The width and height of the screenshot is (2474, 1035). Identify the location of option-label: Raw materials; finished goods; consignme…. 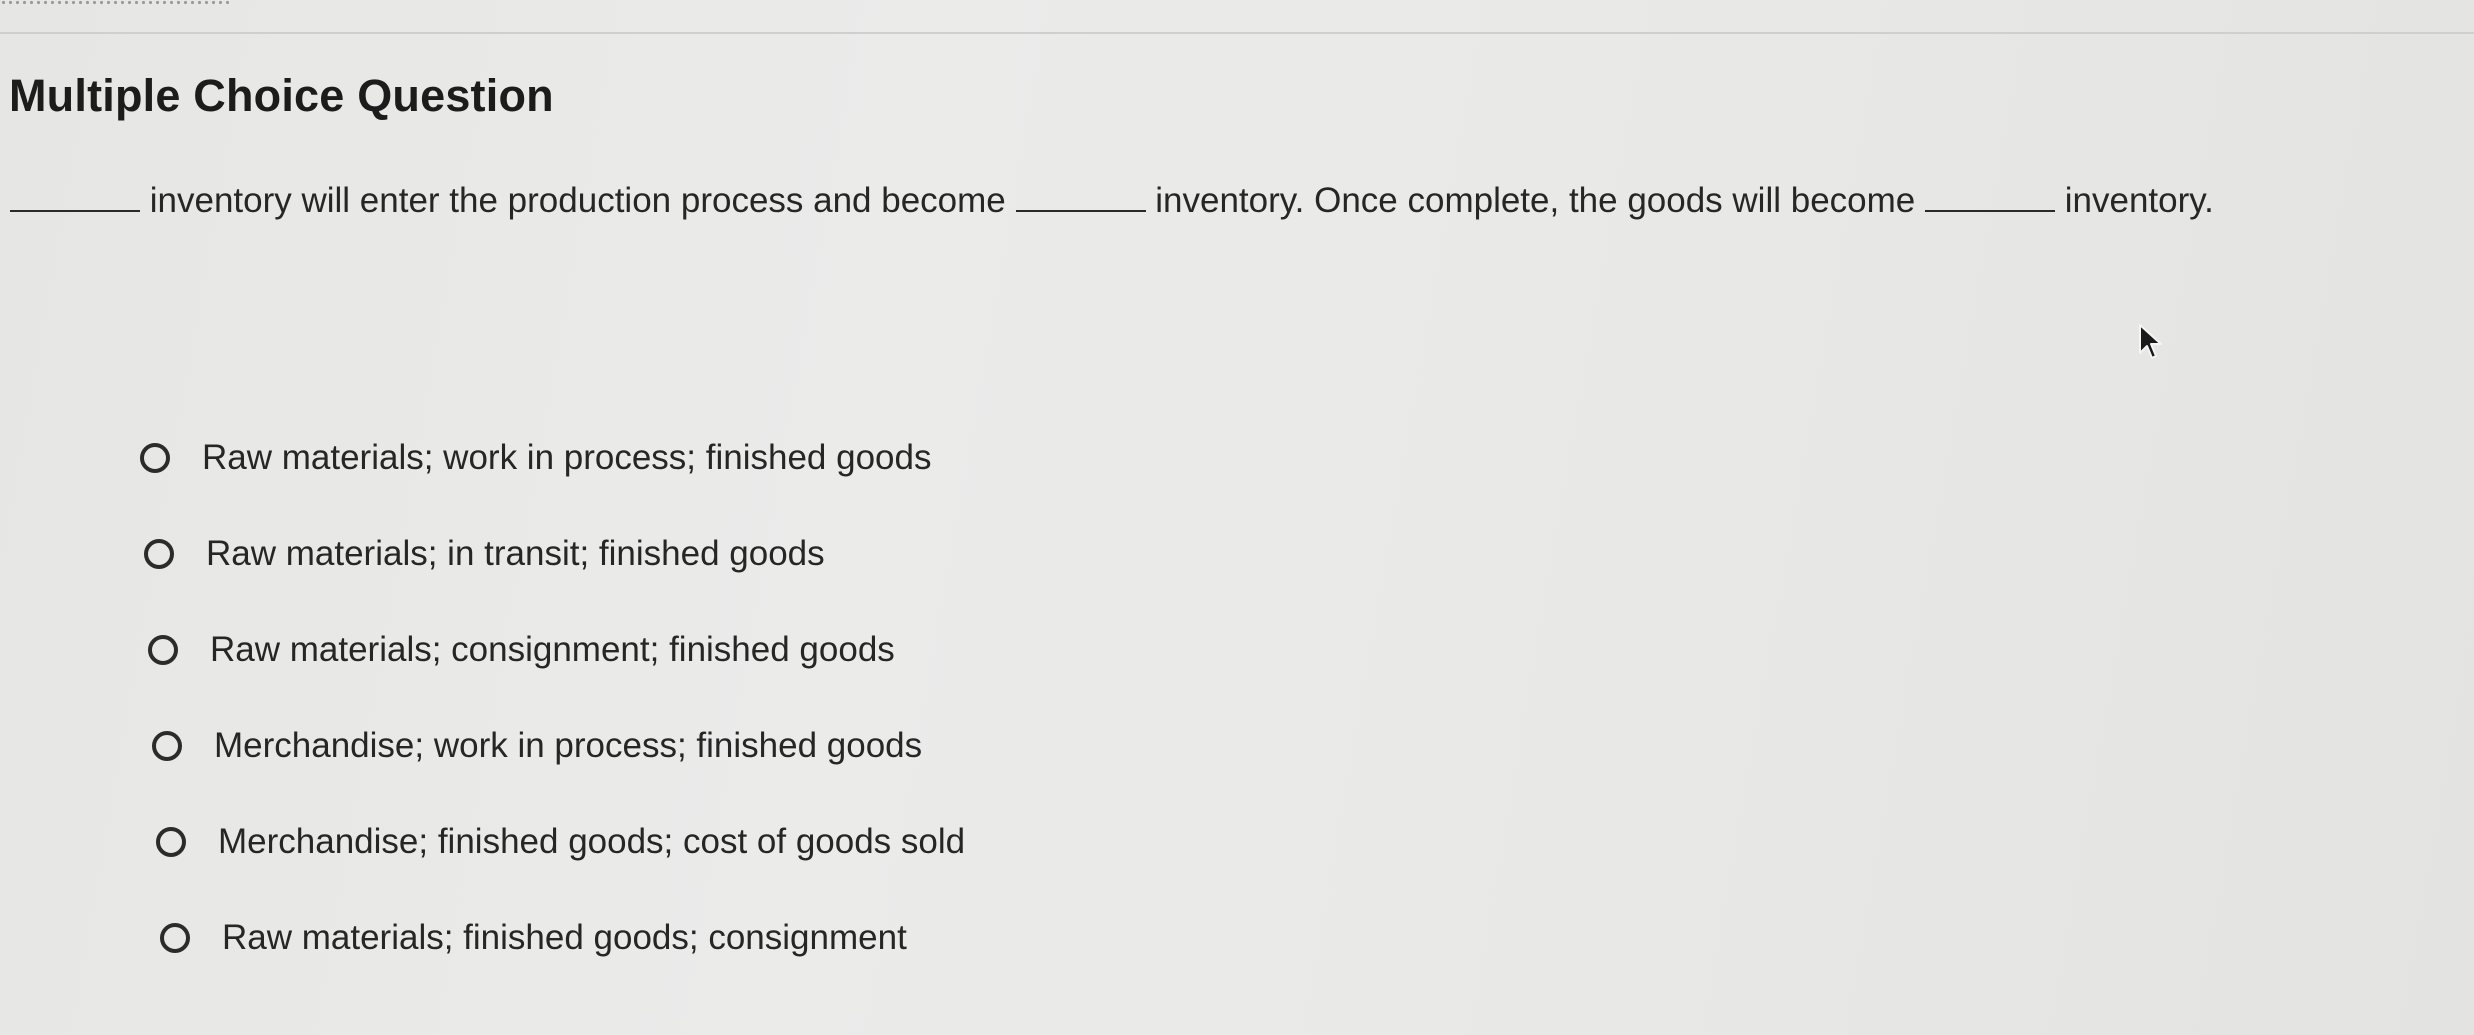
(564, 937).